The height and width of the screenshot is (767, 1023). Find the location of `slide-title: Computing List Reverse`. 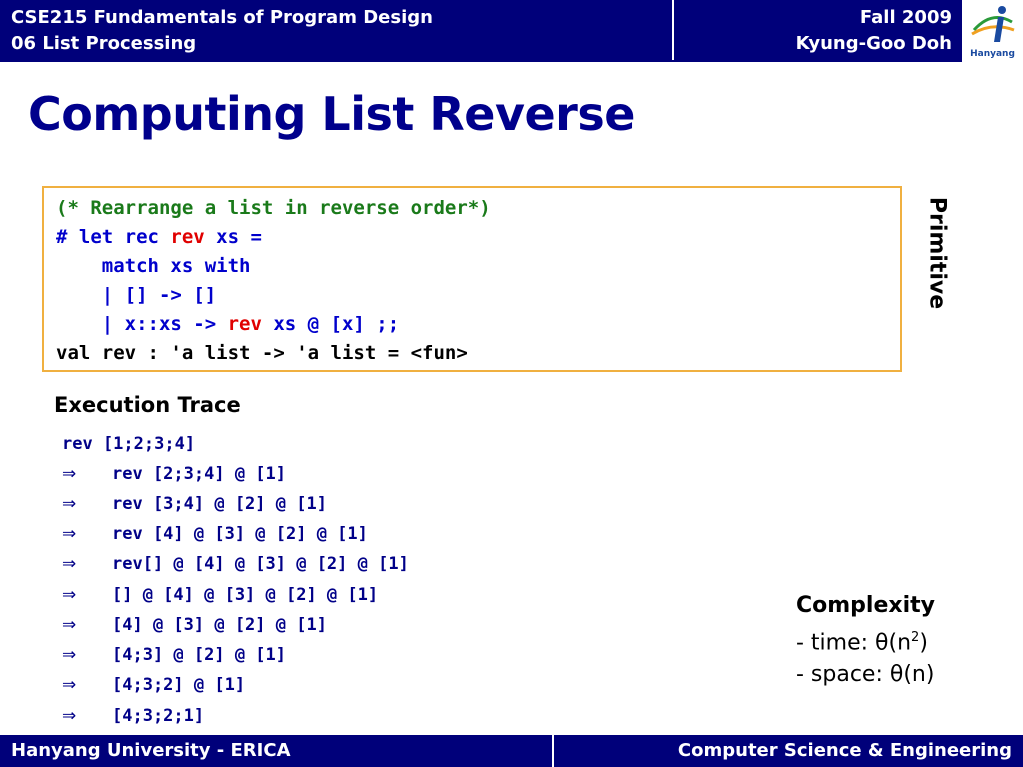

slide-title: Computing List Reverse is located at coordinates (331, 114).